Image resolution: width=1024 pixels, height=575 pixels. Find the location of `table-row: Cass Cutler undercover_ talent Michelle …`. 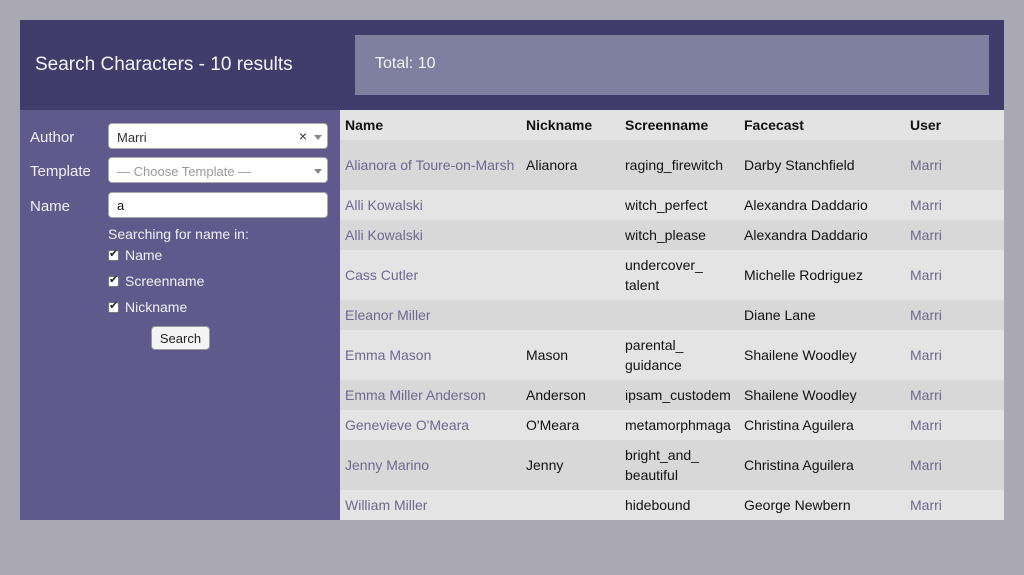

table-row: Cass Cutler undercover_ talent Michelle … is located at coordinates (672, 275).